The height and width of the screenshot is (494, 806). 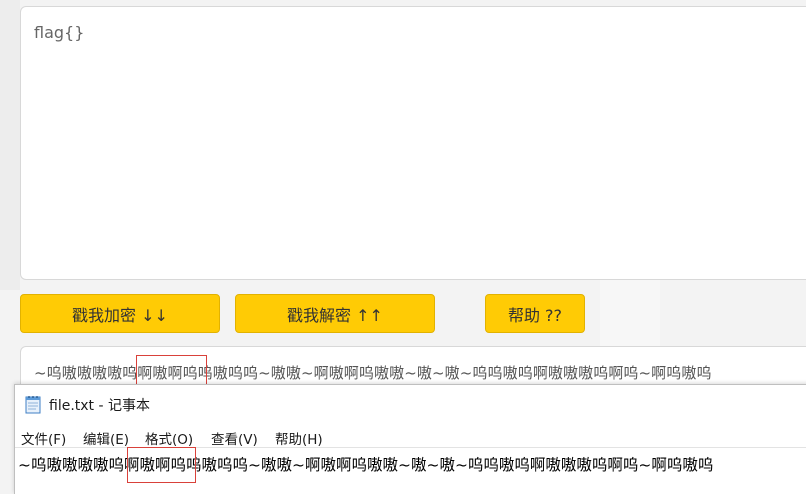 I want to click on help-button: 帮助 ??, so click(x=535, y=313).